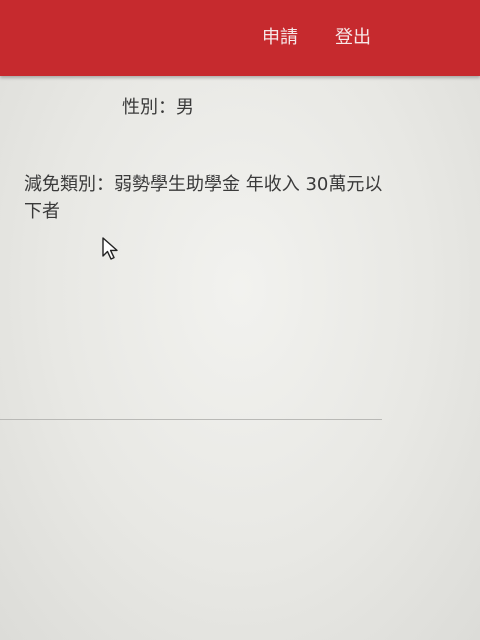  Describe the element at coordinates (149, 107) in the screenshot. I see `gender-label: 性別：` at that location.